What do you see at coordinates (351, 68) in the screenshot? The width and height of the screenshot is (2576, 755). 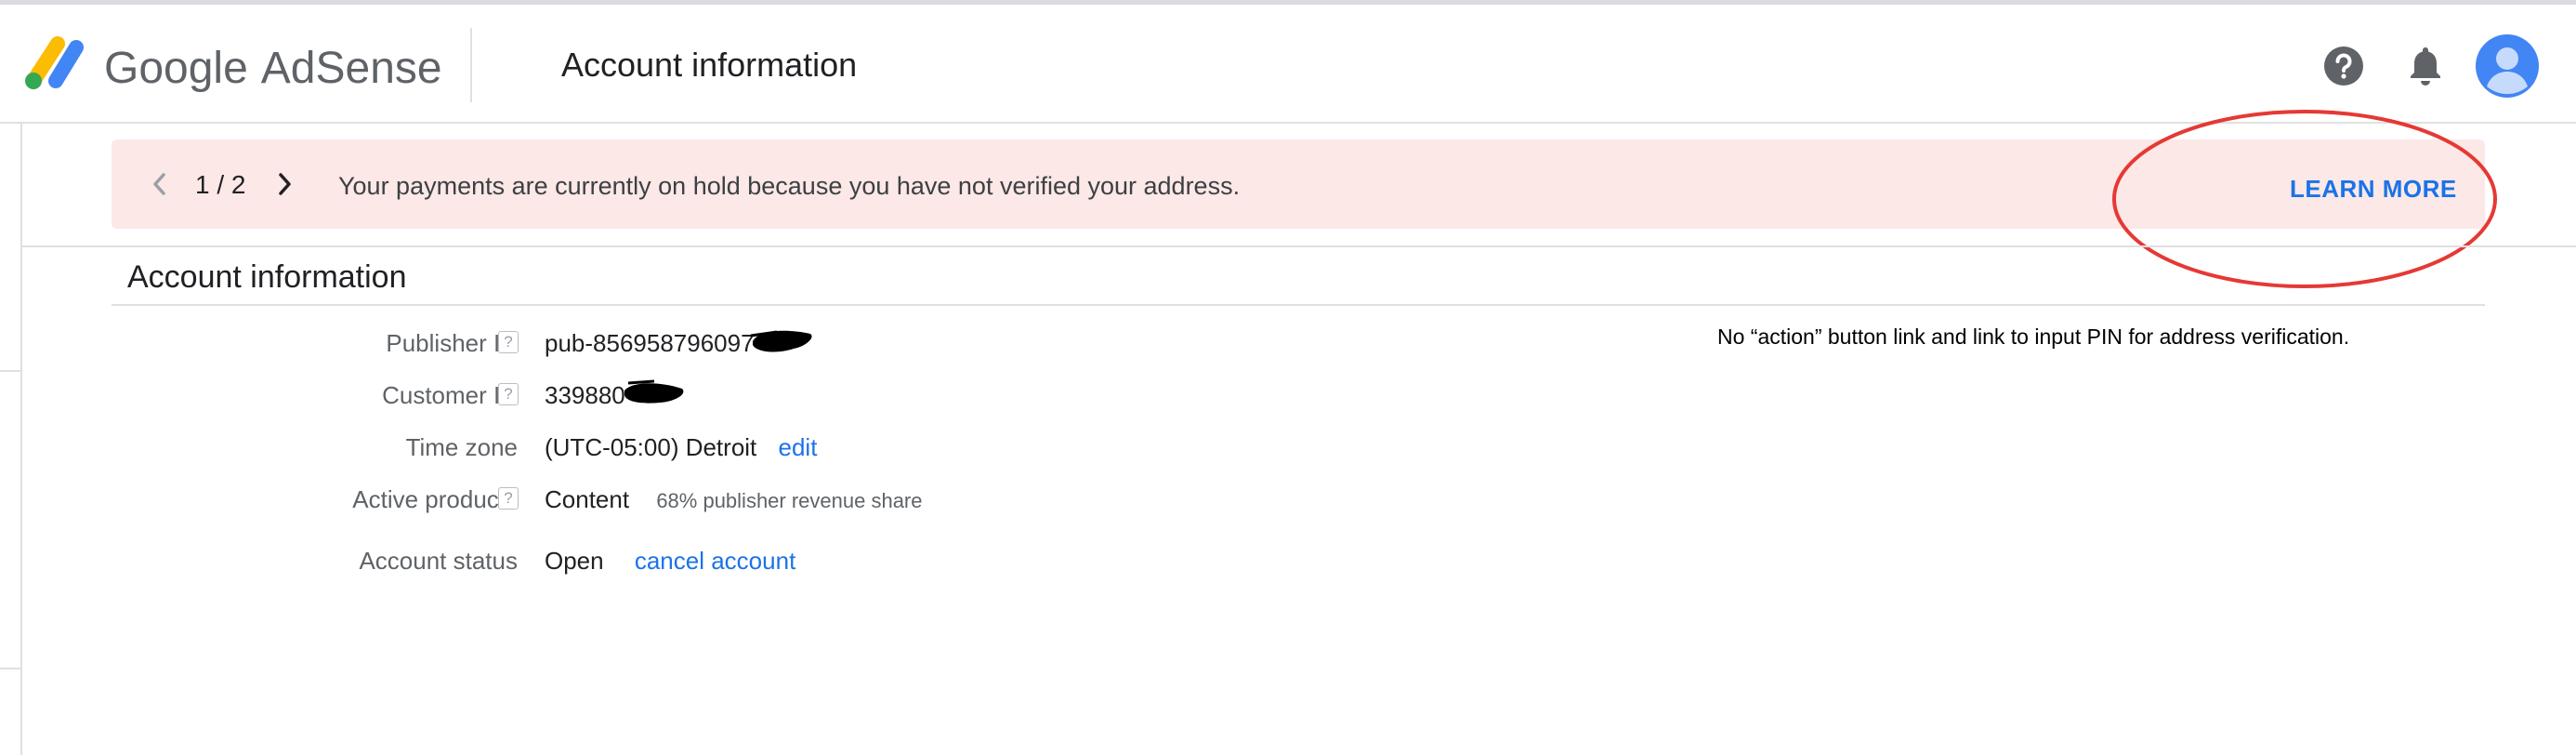 I see `brand-adsense: AdSense` at bounding box center [351, 68].